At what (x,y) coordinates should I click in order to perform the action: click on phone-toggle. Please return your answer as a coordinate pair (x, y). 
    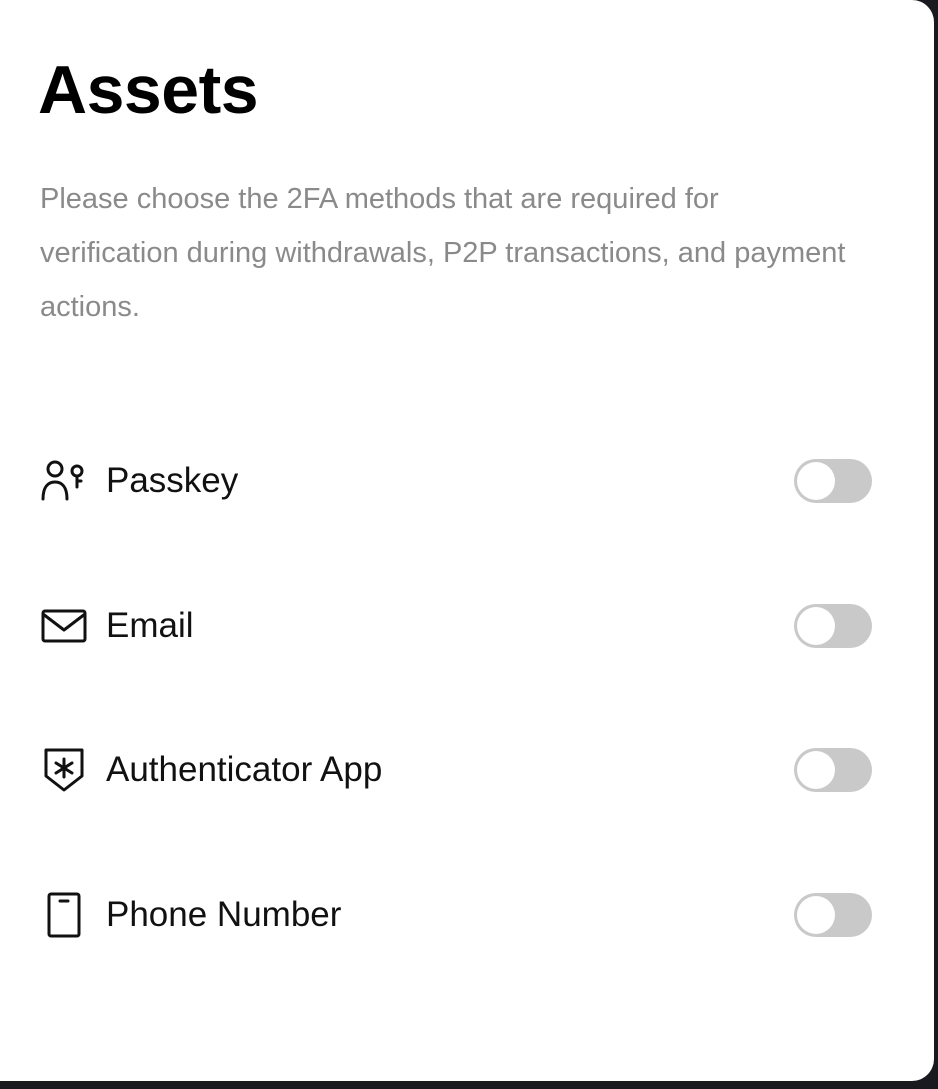
    Looking at the image, I should click on (833, 915).